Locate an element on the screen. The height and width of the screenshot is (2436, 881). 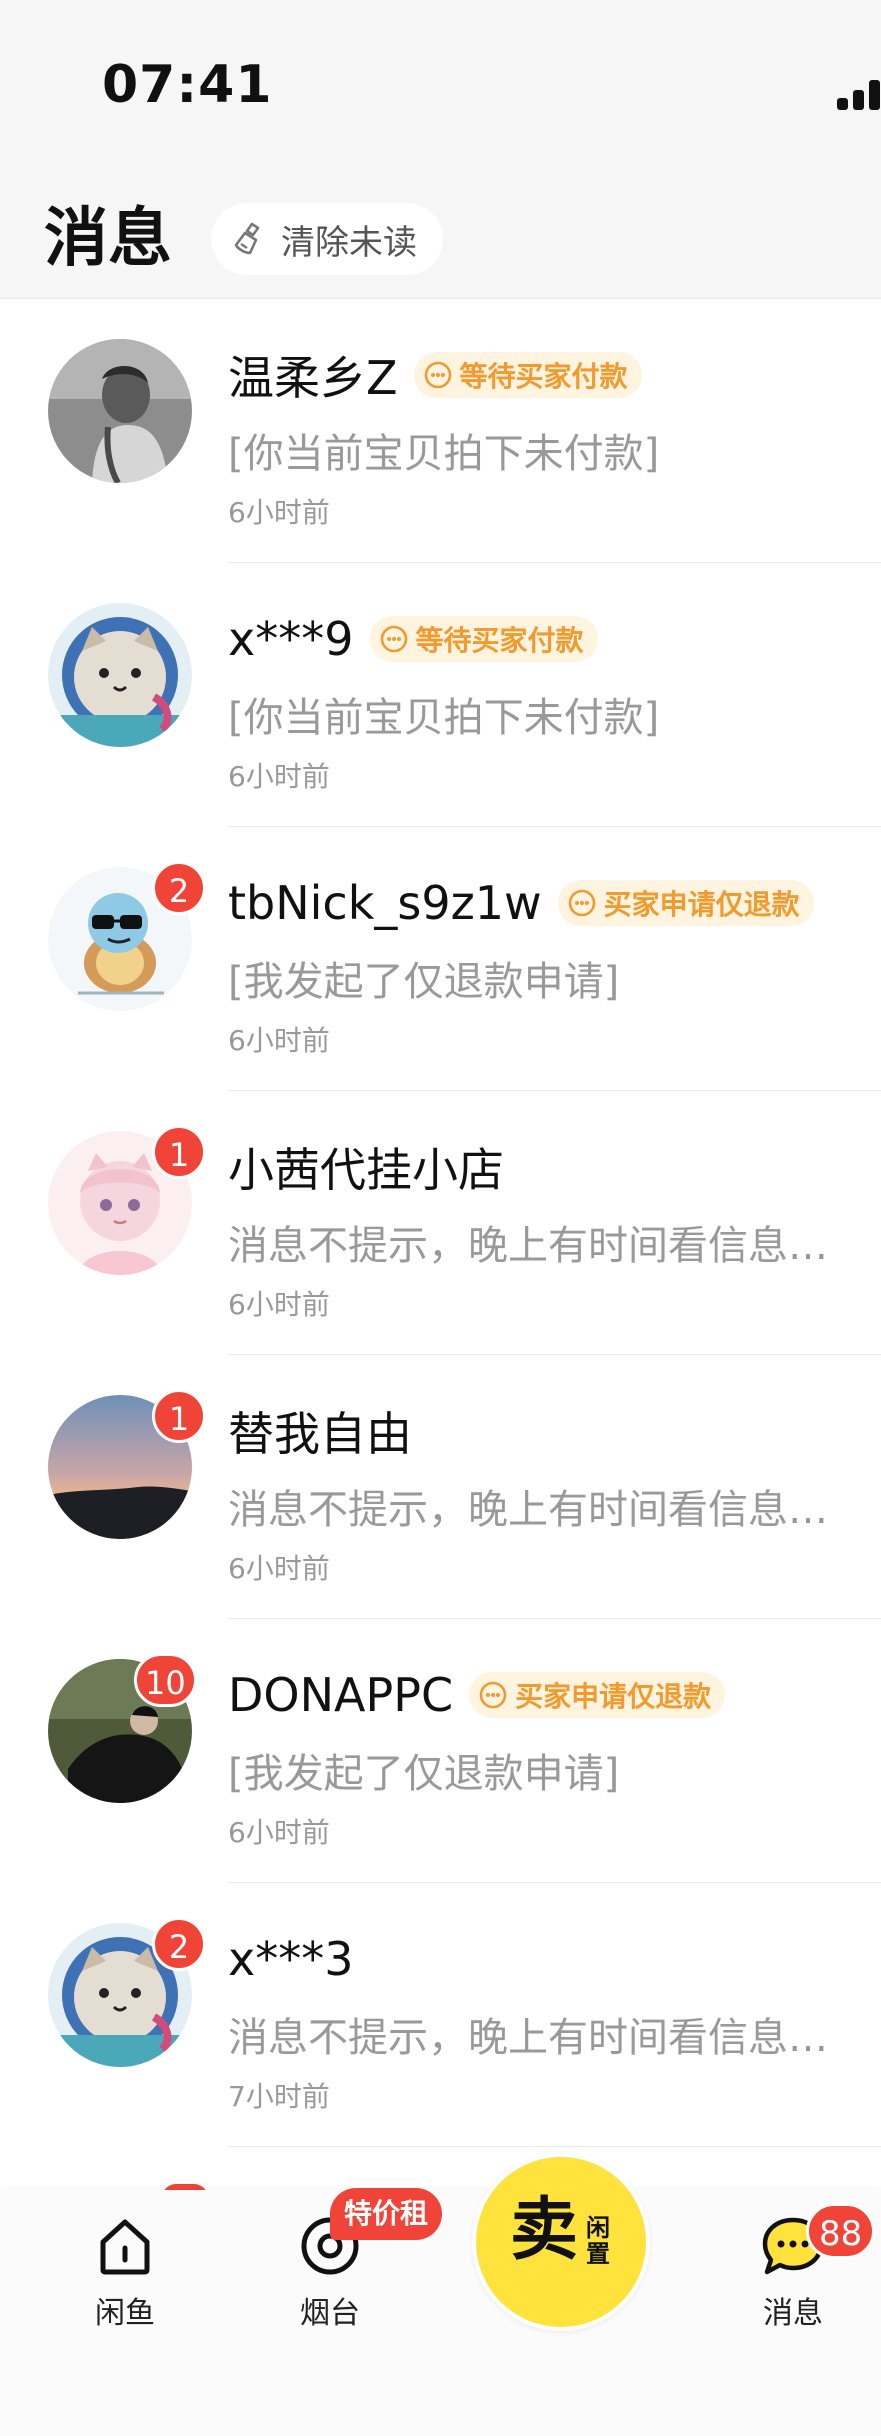
contact-name: 小茜代挂小店 is located at coordinates (366, 1170).